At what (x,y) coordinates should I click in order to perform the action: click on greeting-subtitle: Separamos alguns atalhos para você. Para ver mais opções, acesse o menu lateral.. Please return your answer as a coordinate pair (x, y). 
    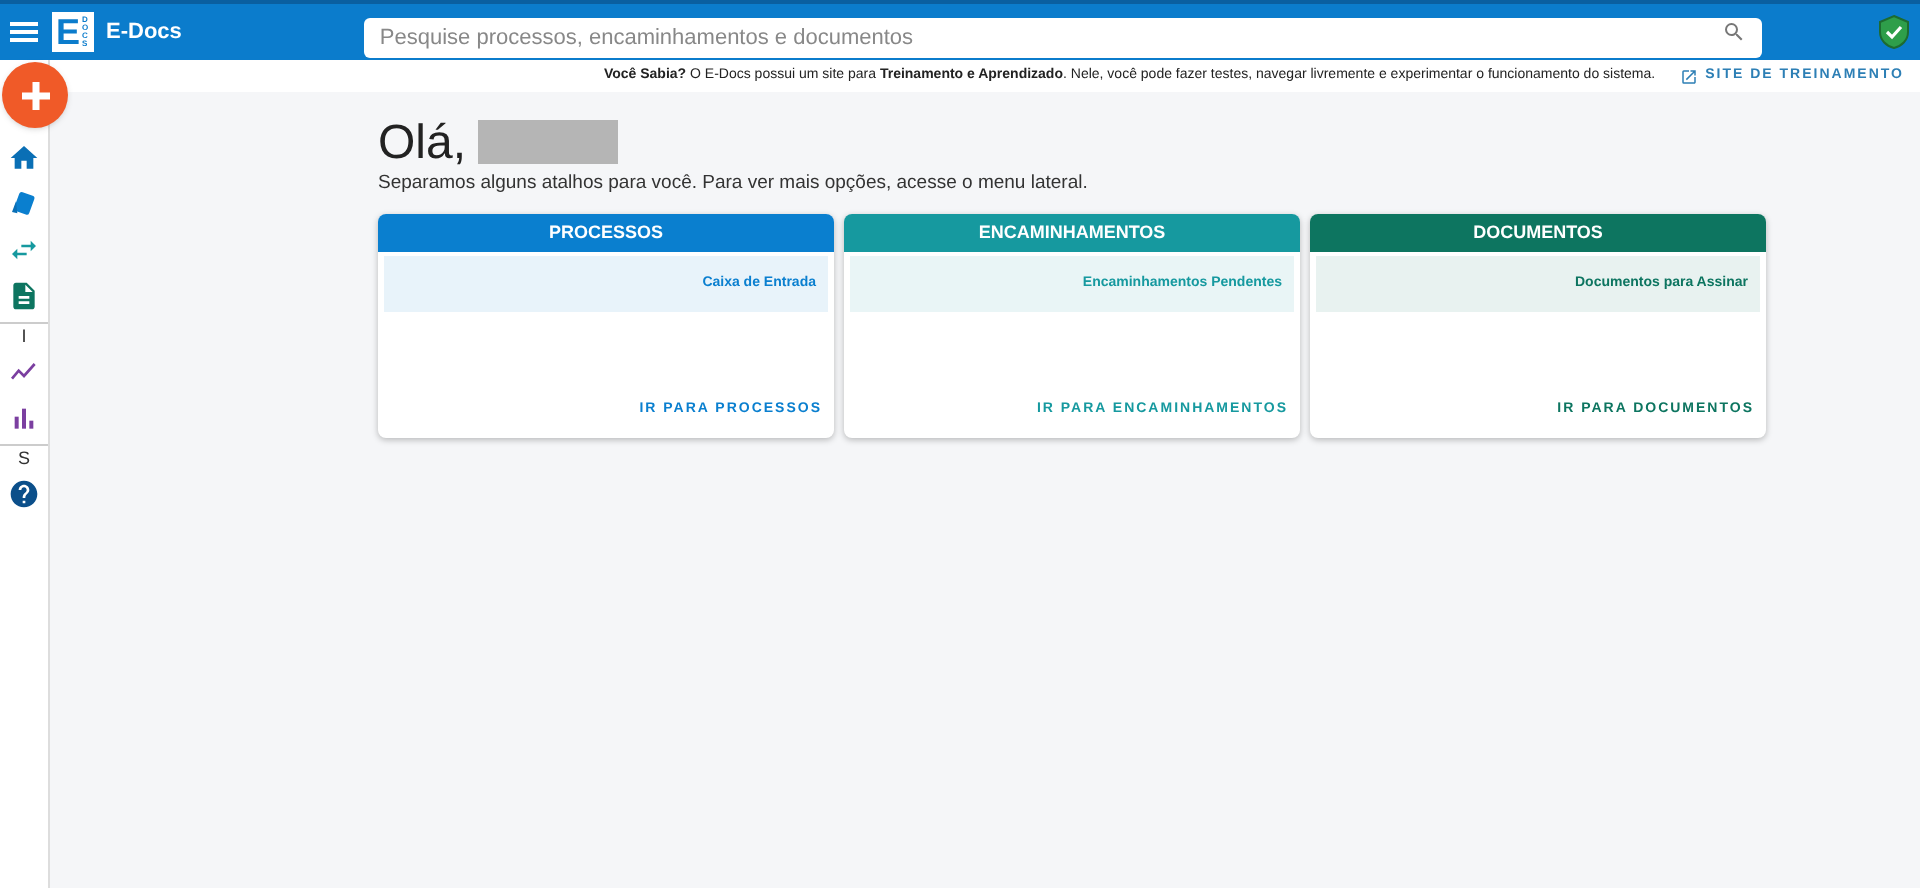
    Looking at the image, I should click on (734, 184).